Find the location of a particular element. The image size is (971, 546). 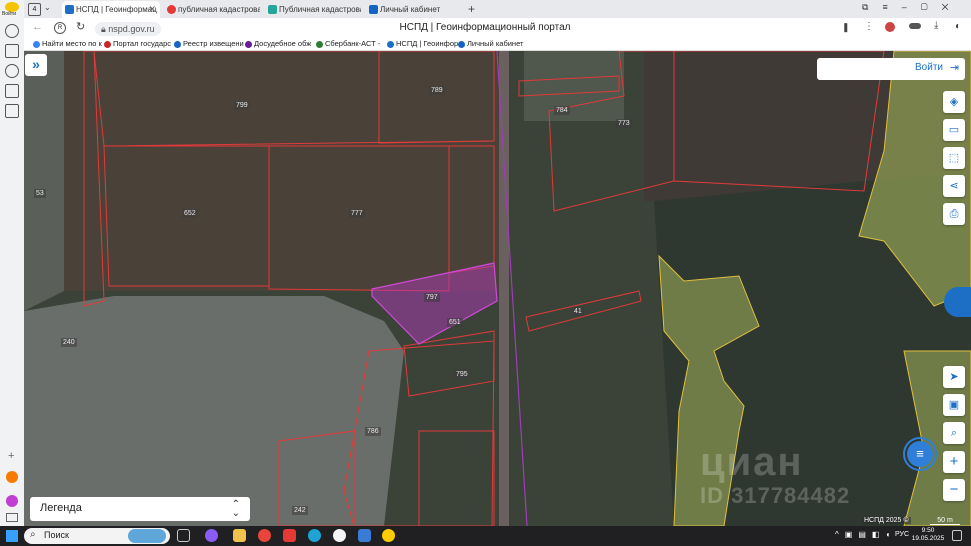

bookmark-item: Досудебное обж is located at coordinates (277, 44).